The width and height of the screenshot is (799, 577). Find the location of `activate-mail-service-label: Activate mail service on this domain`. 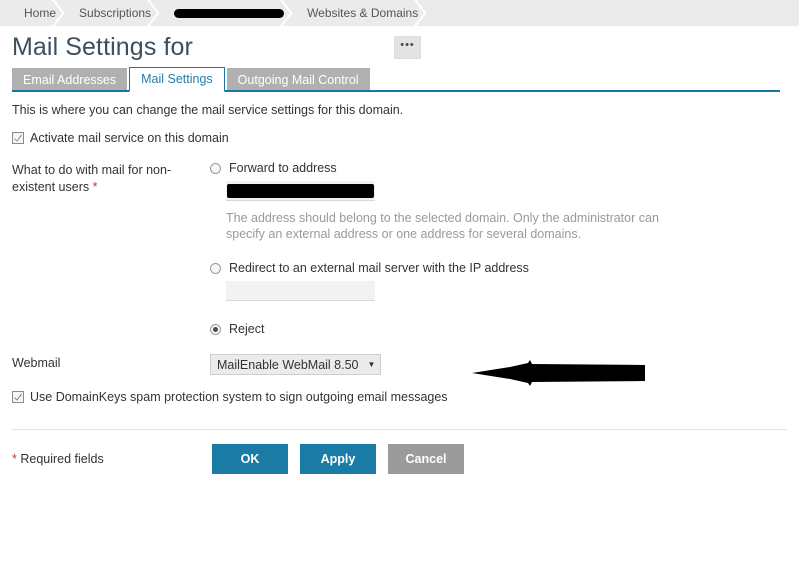

activate-mail-service-label: Activate mail service on this domain is located at coordinates (129, 138).